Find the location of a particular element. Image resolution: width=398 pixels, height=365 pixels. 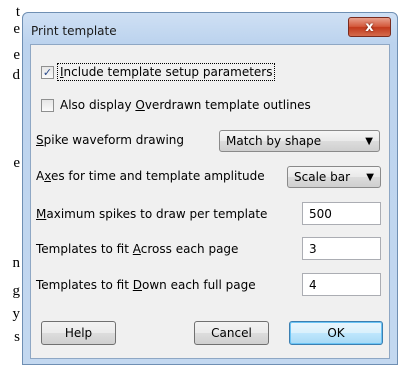

cancel-button: Cancel is located at coordinates (231, 333).